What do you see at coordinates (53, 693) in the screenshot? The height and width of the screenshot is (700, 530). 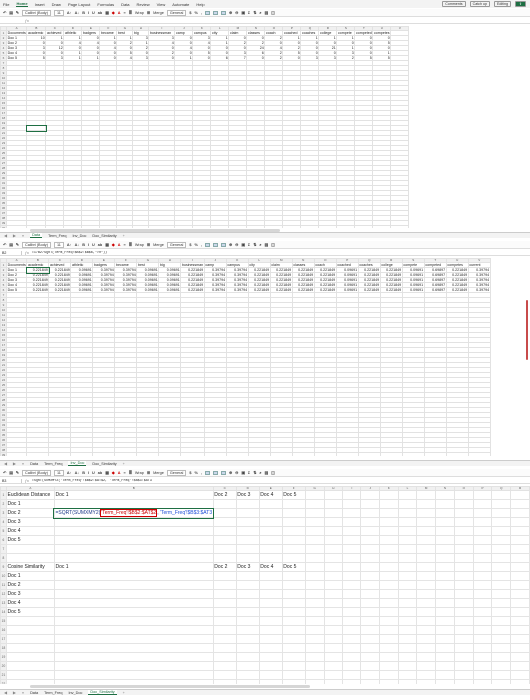 I see `sheet-tab: Term_Freq` at bounding box center [53, 693].